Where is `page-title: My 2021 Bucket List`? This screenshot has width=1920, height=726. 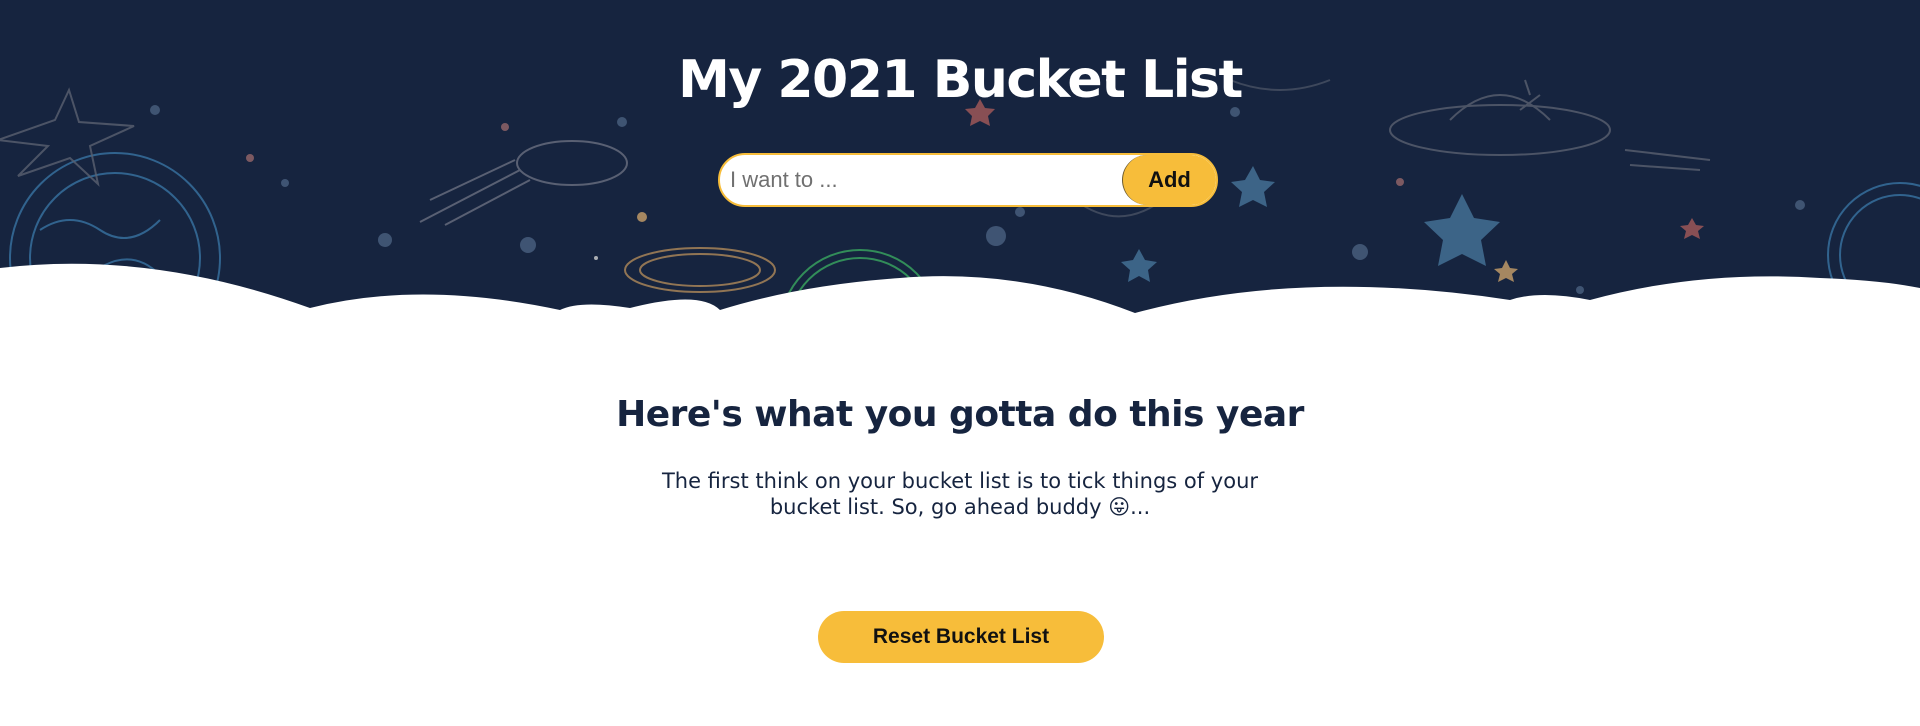
page-title: My 2021 Bucket List is located at coordinates (960, 80).